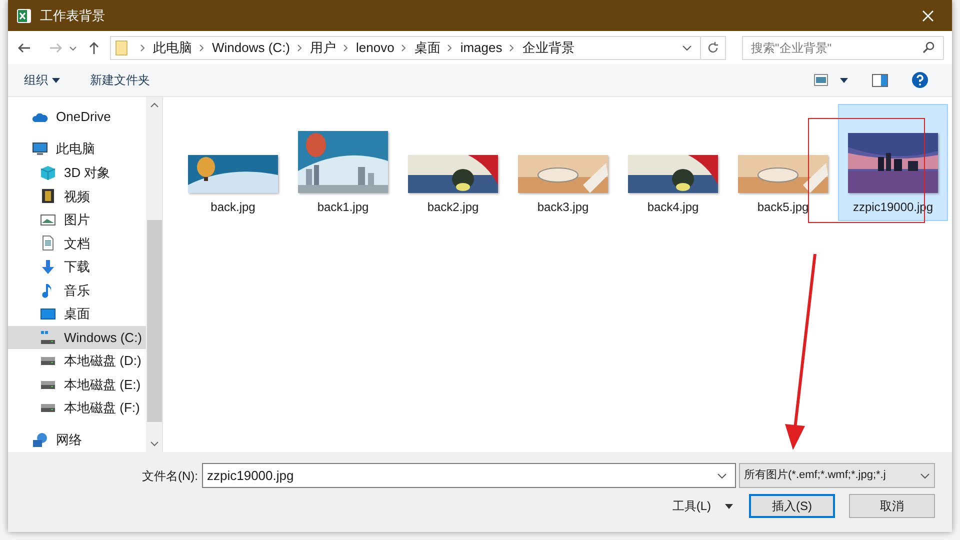  I want to click on sidebar-item: 本地磁盘 (E:), so click(77, 384).